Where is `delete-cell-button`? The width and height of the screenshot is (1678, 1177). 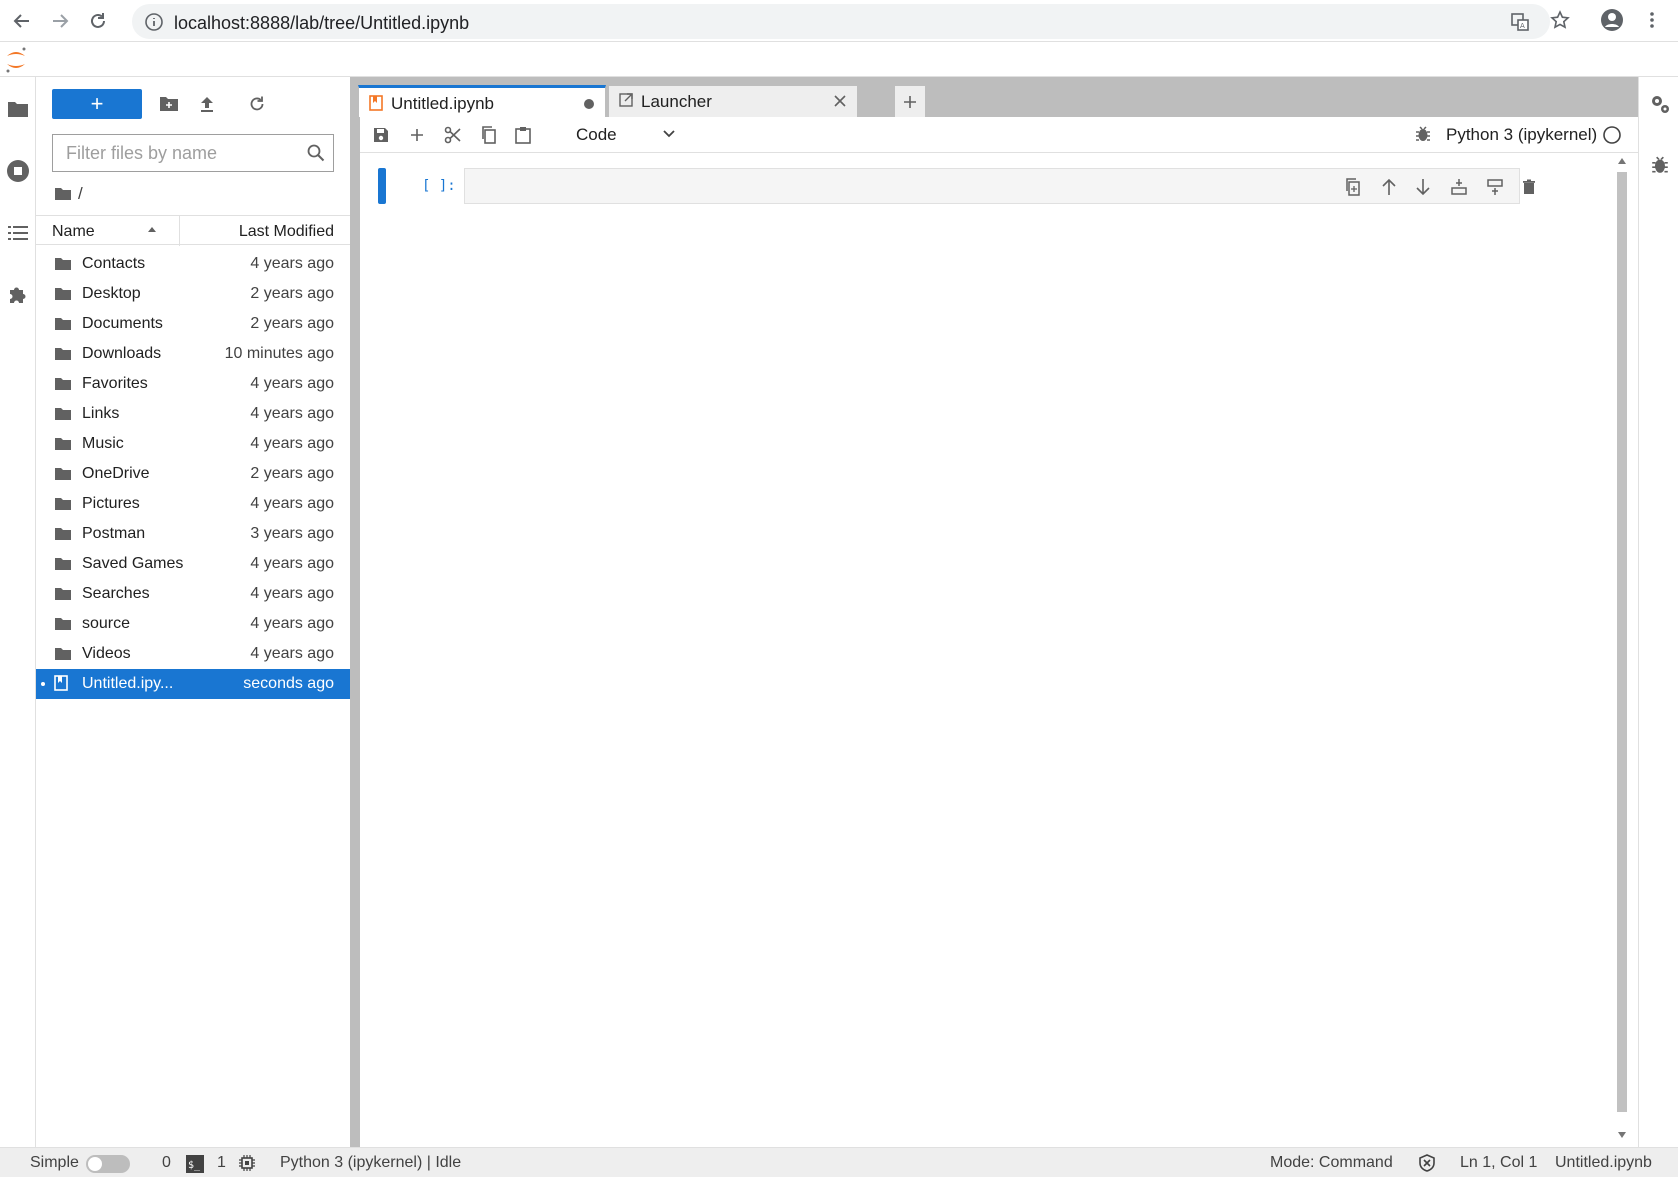
delete-cell-button is located at coordinates (1529, 187).